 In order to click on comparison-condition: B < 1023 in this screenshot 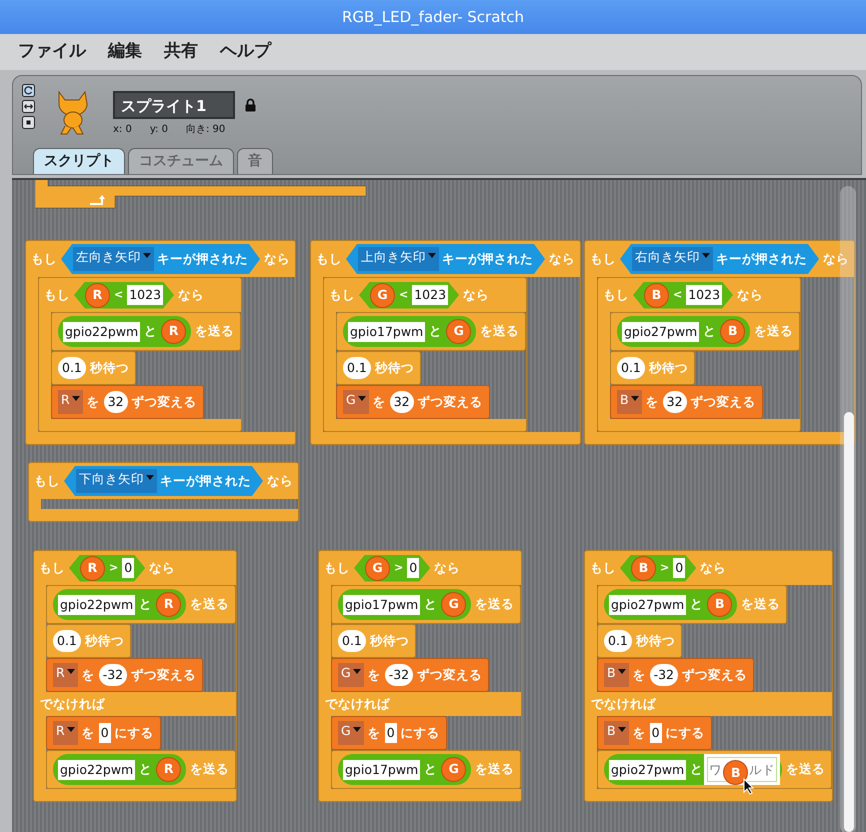, I will do `click(683, 295)`.